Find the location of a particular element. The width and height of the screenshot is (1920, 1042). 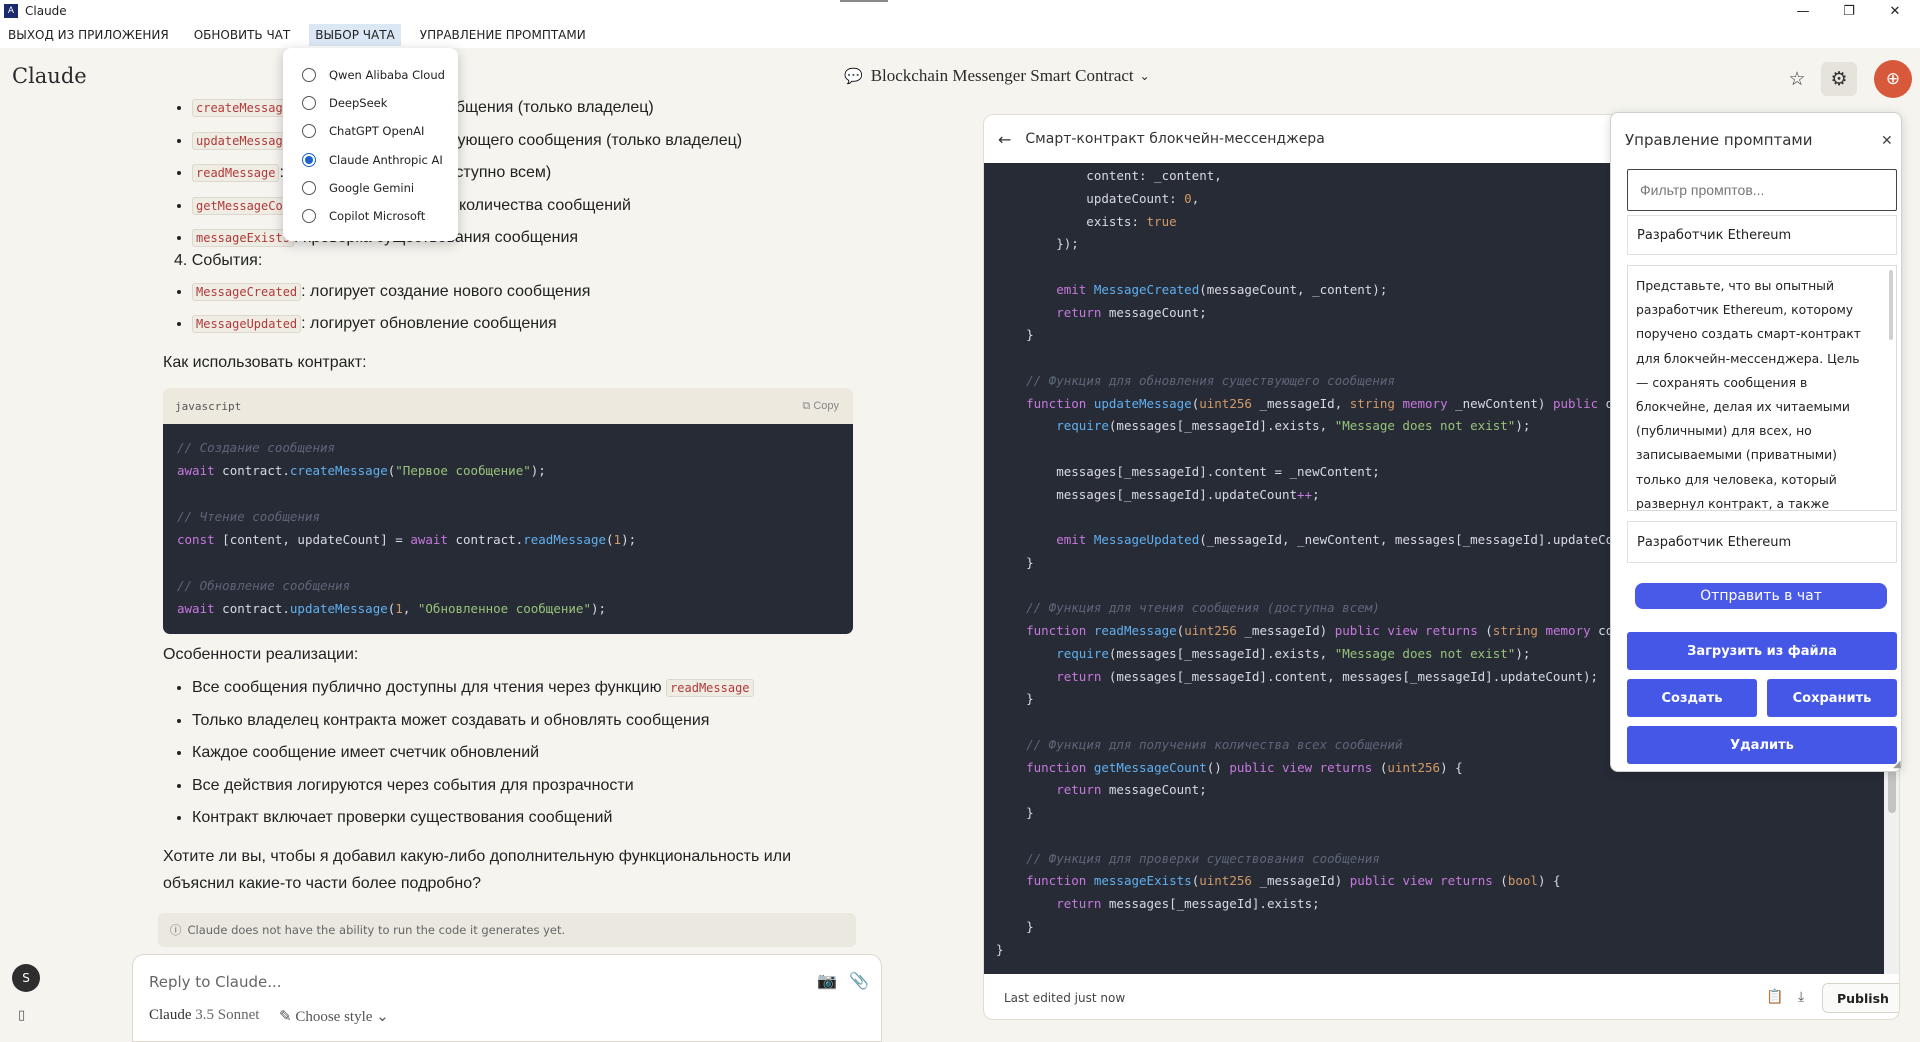

scrollbar-thumb is located at coordinates (1891, 305).